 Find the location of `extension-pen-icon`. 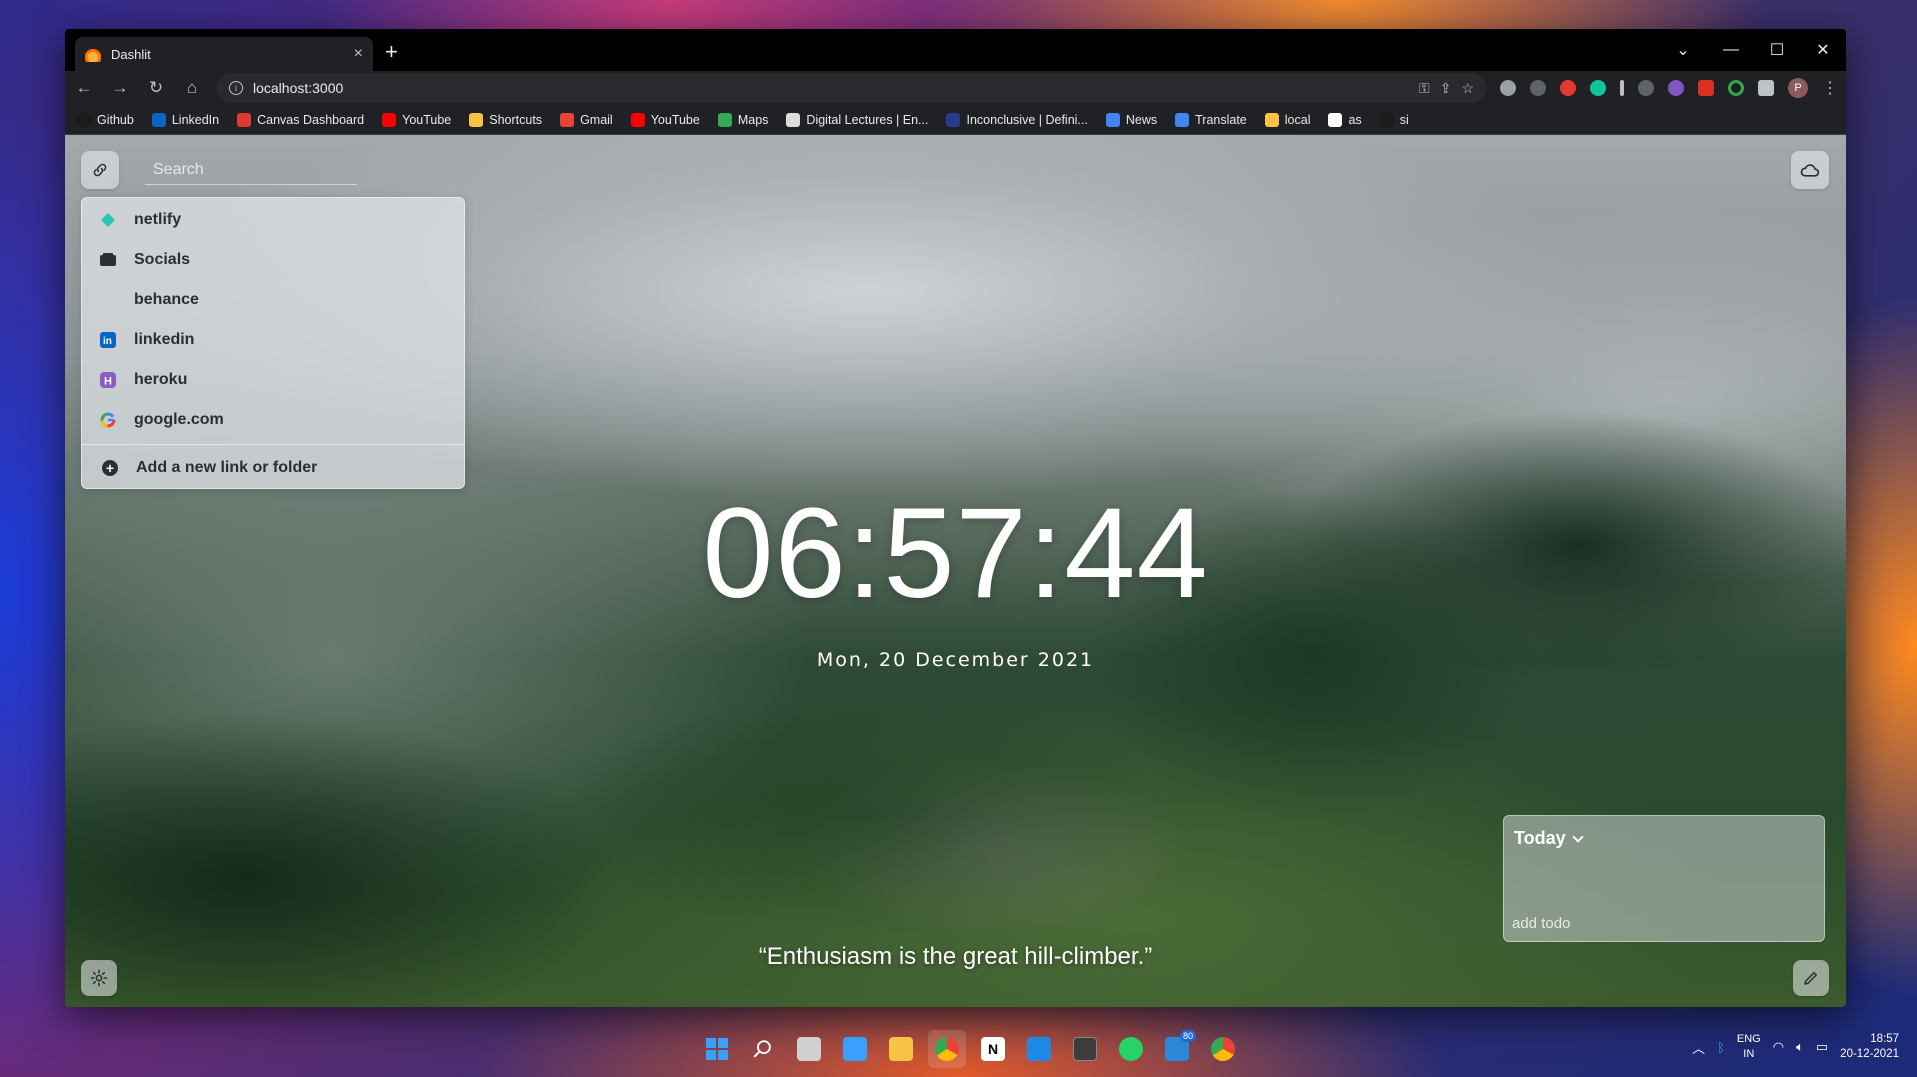

extension-pen-icon is located at coordinates (1622, 88).